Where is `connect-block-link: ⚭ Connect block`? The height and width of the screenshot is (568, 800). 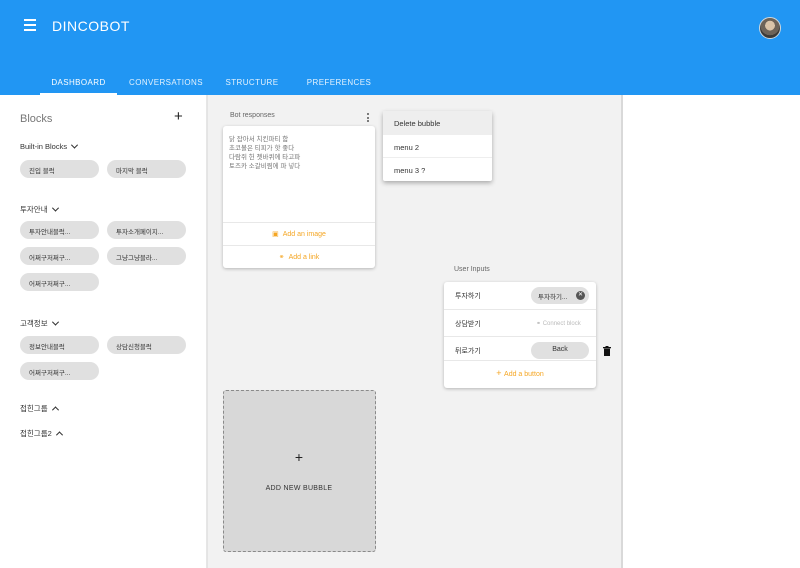
connect-block-link: ⚭ Connect block is located at coordinates (558, 323).